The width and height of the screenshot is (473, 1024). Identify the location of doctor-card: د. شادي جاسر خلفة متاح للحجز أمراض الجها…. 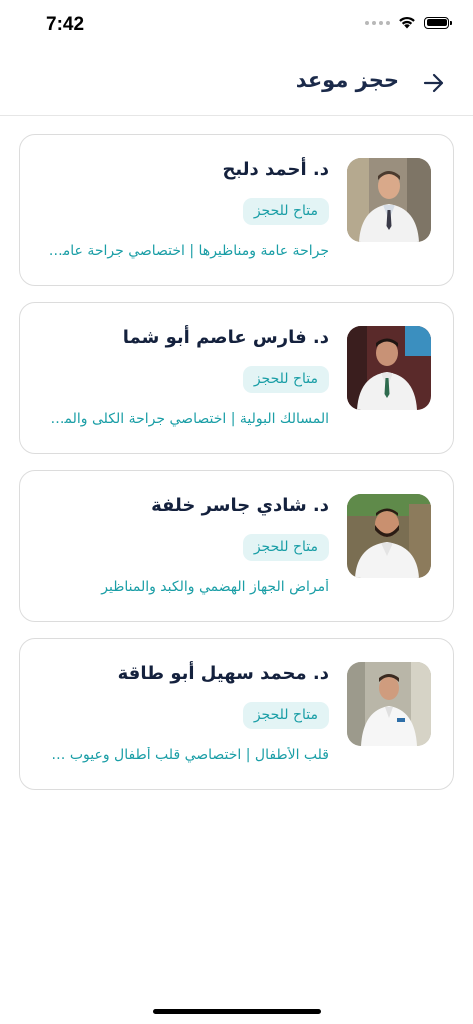
(236, 546).